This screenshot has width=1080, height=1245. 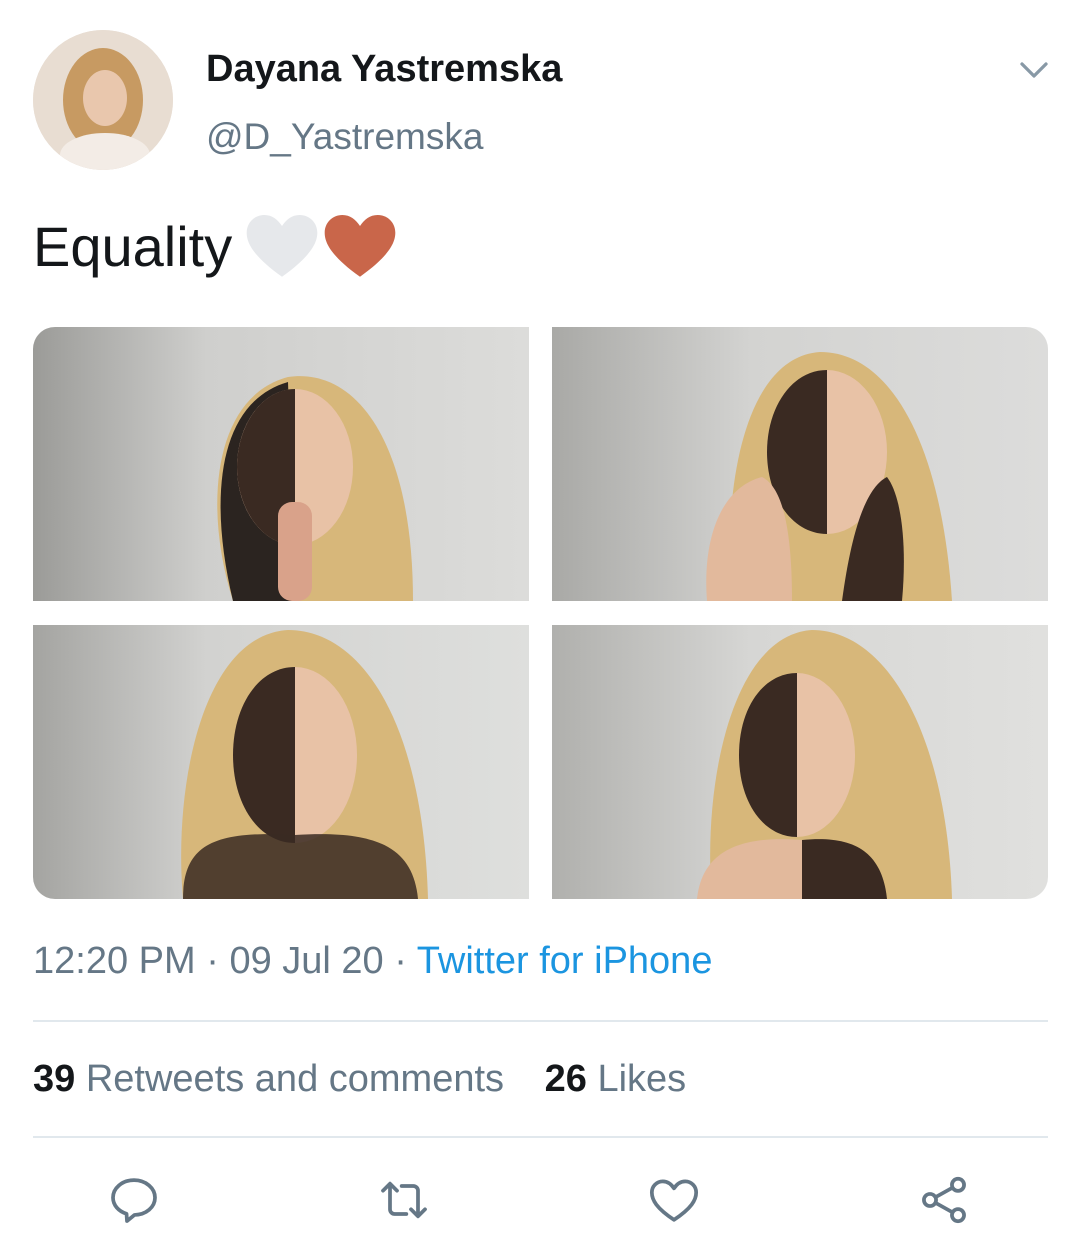 I want to click on tweet-date: 09 Jul 20, so click(x=306, y=961).